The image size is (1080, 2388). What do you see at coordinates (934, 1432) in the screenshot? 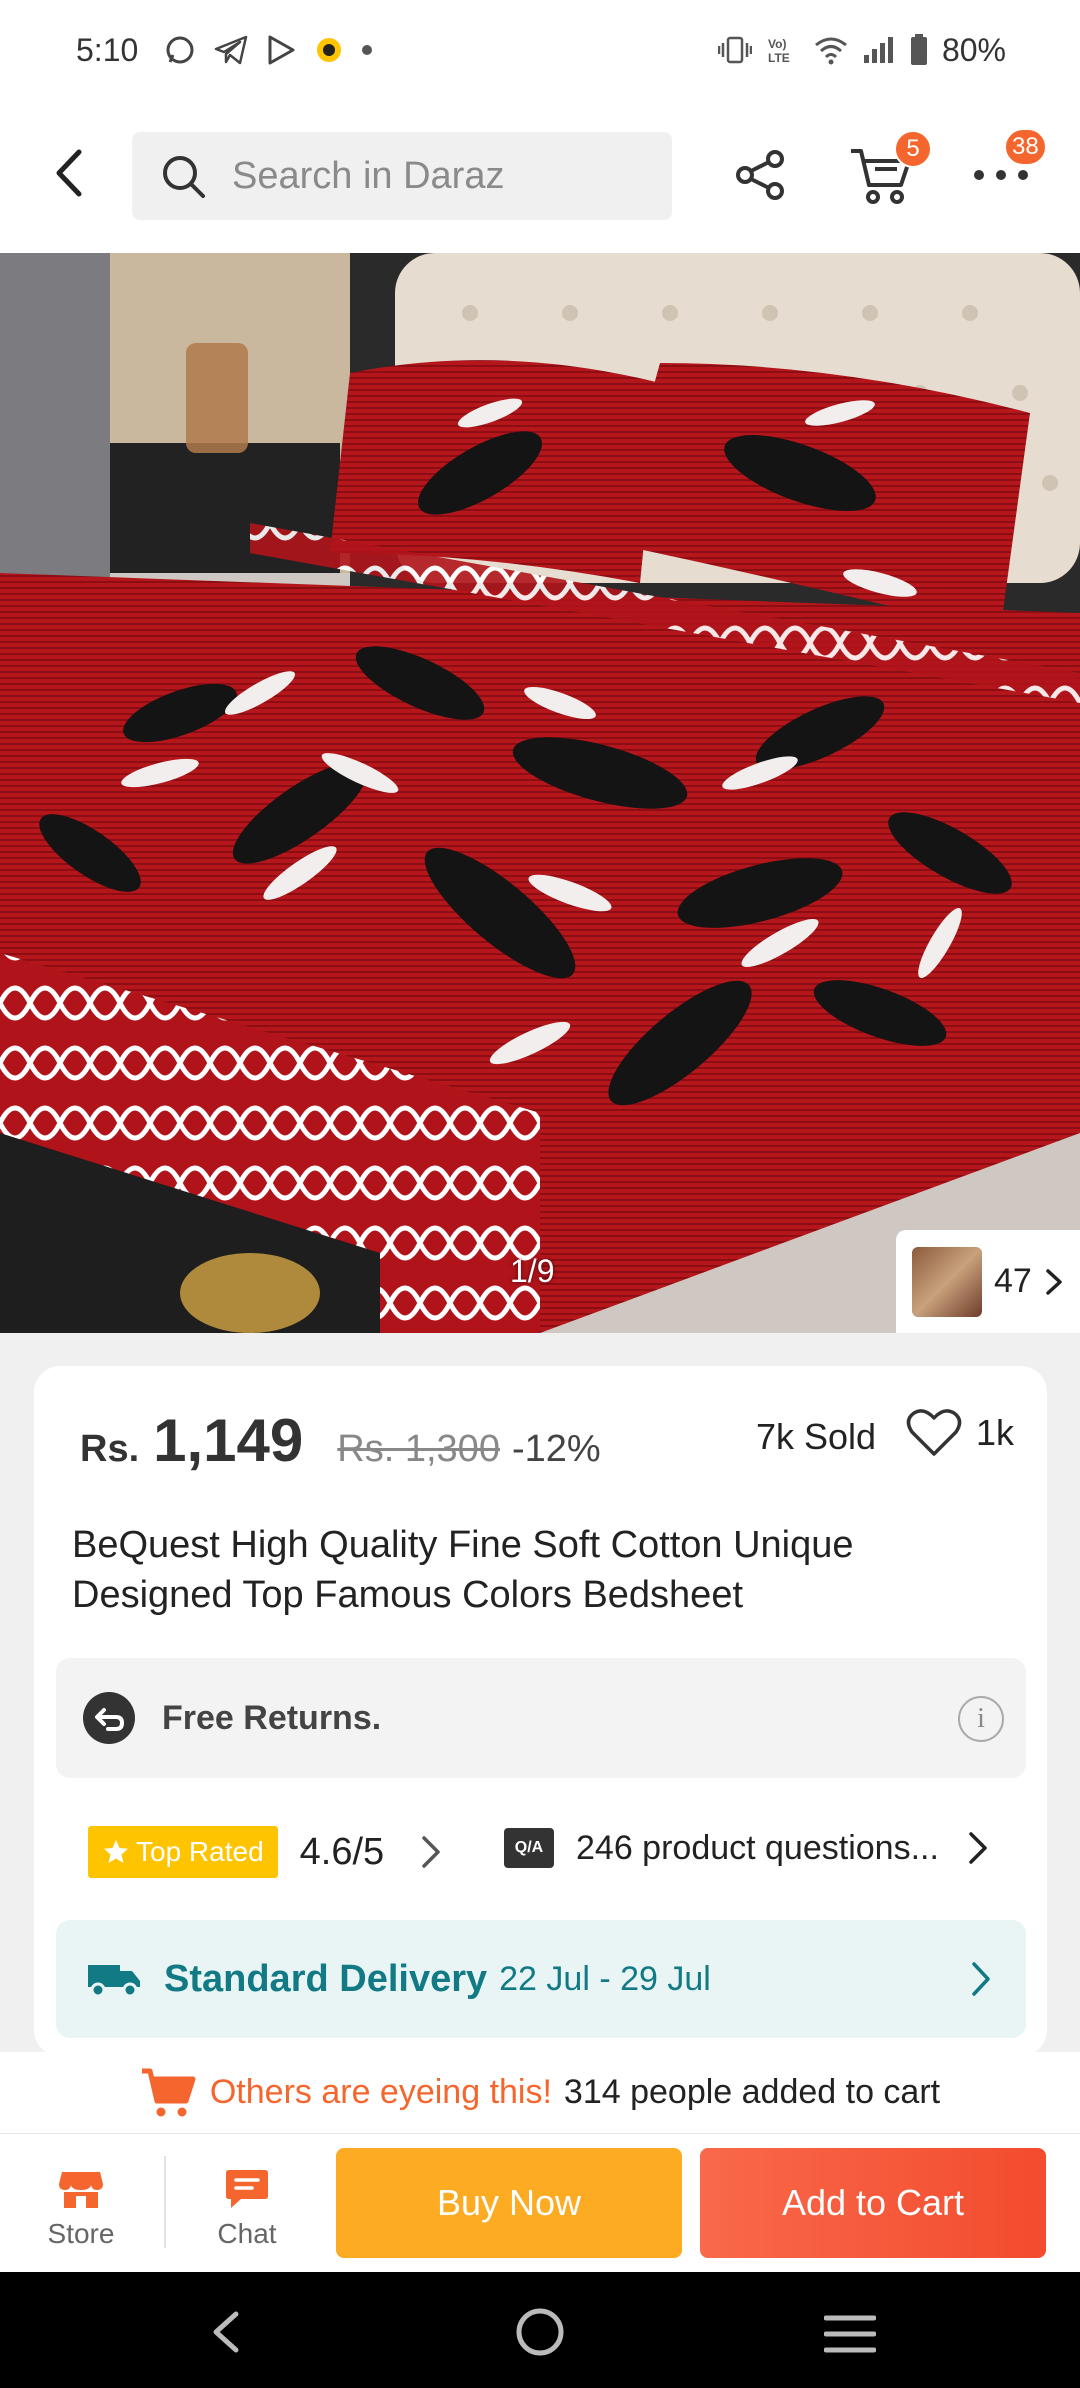
I see `heart-icon` at bounding box center [934, 1432].